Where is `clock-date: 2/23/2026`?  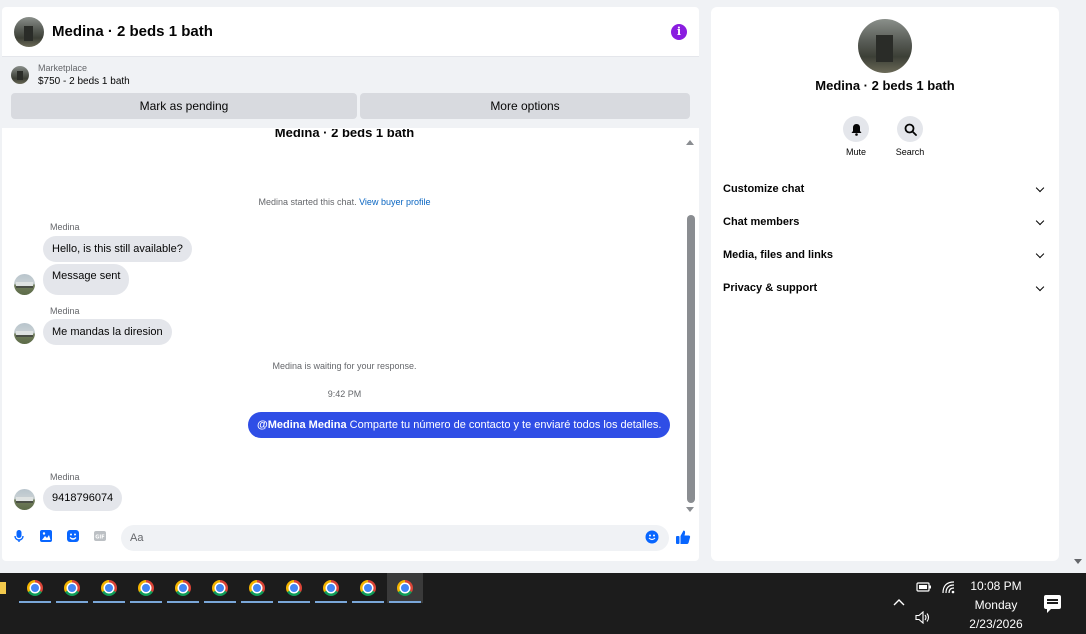 clock-date: 2/23/2026 is located at coordinates (996, 624).